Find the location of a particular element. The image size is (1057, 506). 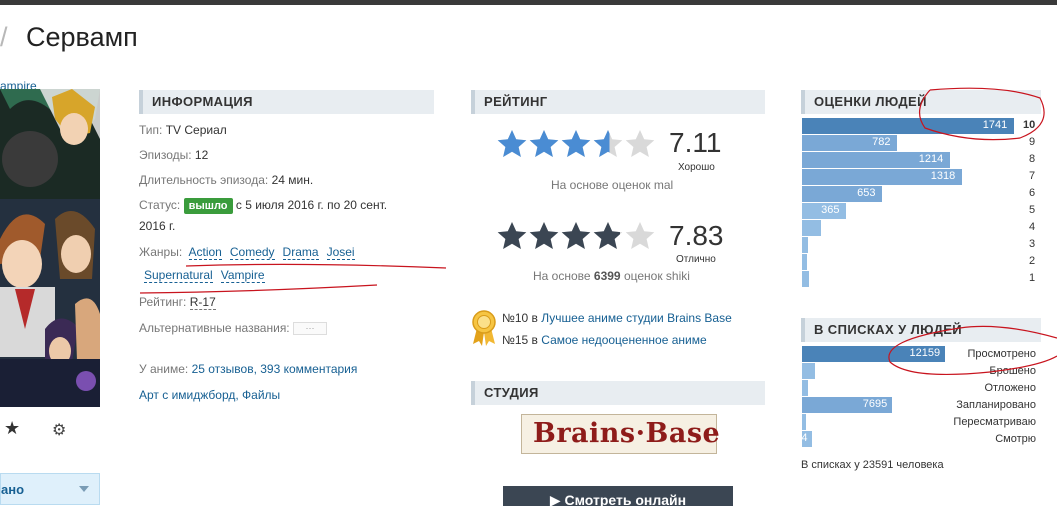

score-label: 7 is located at coordinates (1032, 176).